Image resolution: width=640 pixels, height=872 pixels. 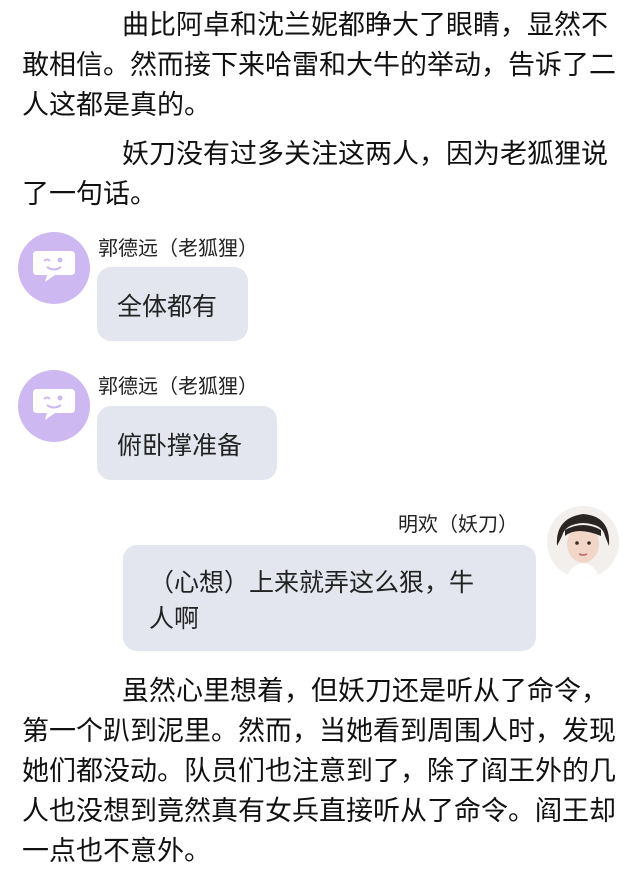 I want to click on message-bubble: 俯卧撑准备, so click(x=187, y=443).